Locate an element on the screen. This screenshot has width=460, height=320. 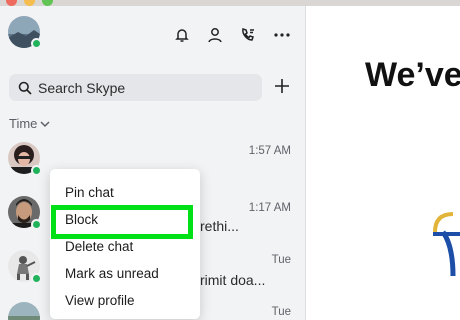
menu-item-view-profile: View profile is located at coordinates (100, 300).